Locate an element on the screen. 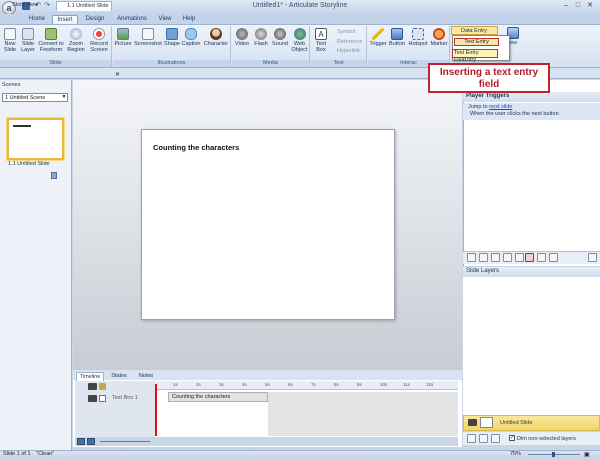 This screenshot has height=459, width=600. menu-item-text-entry: Text Entry is located at coordinates (476, 42).